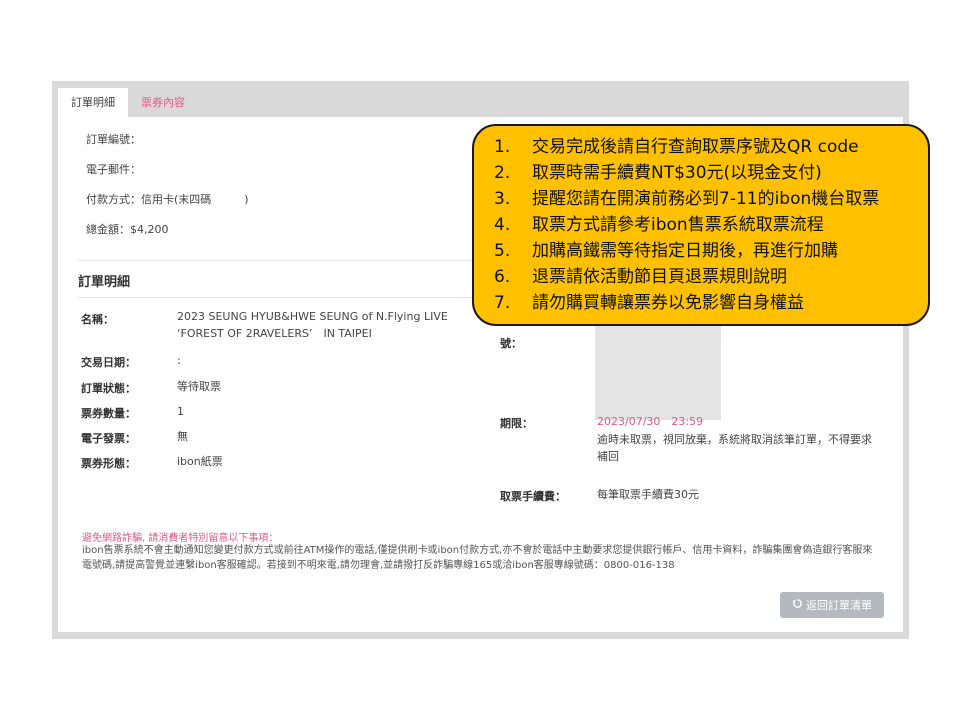 The height and width of the screenshot is (720, 960). I want to click on tab-ticket-content: 票券內容, so click(163, 102).